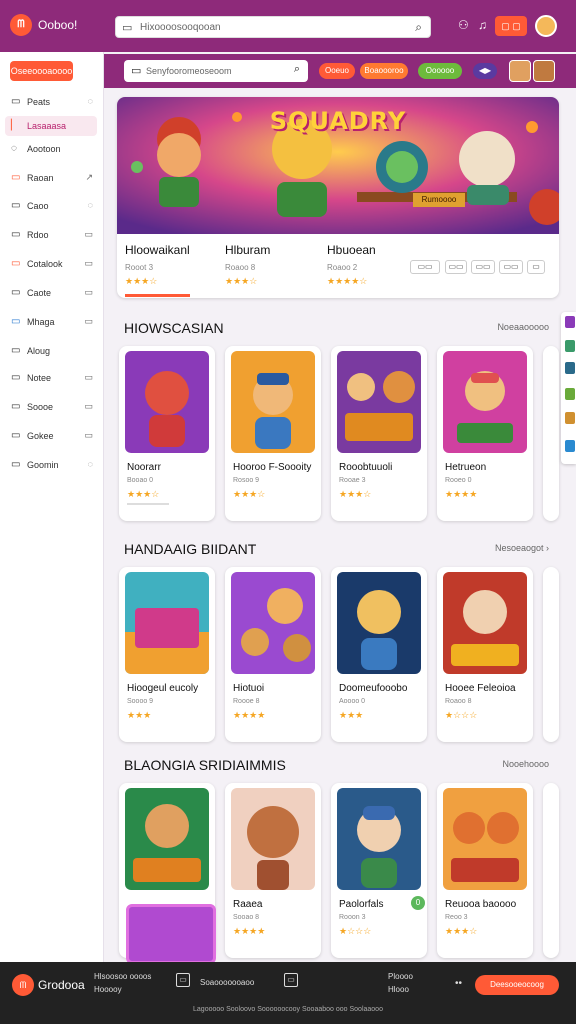 Image resolution: width=576 pixels, height=1024 pixels. I want to click on sidebar-item-goomin: ▭ Goomin ◌, so click(51, 465).